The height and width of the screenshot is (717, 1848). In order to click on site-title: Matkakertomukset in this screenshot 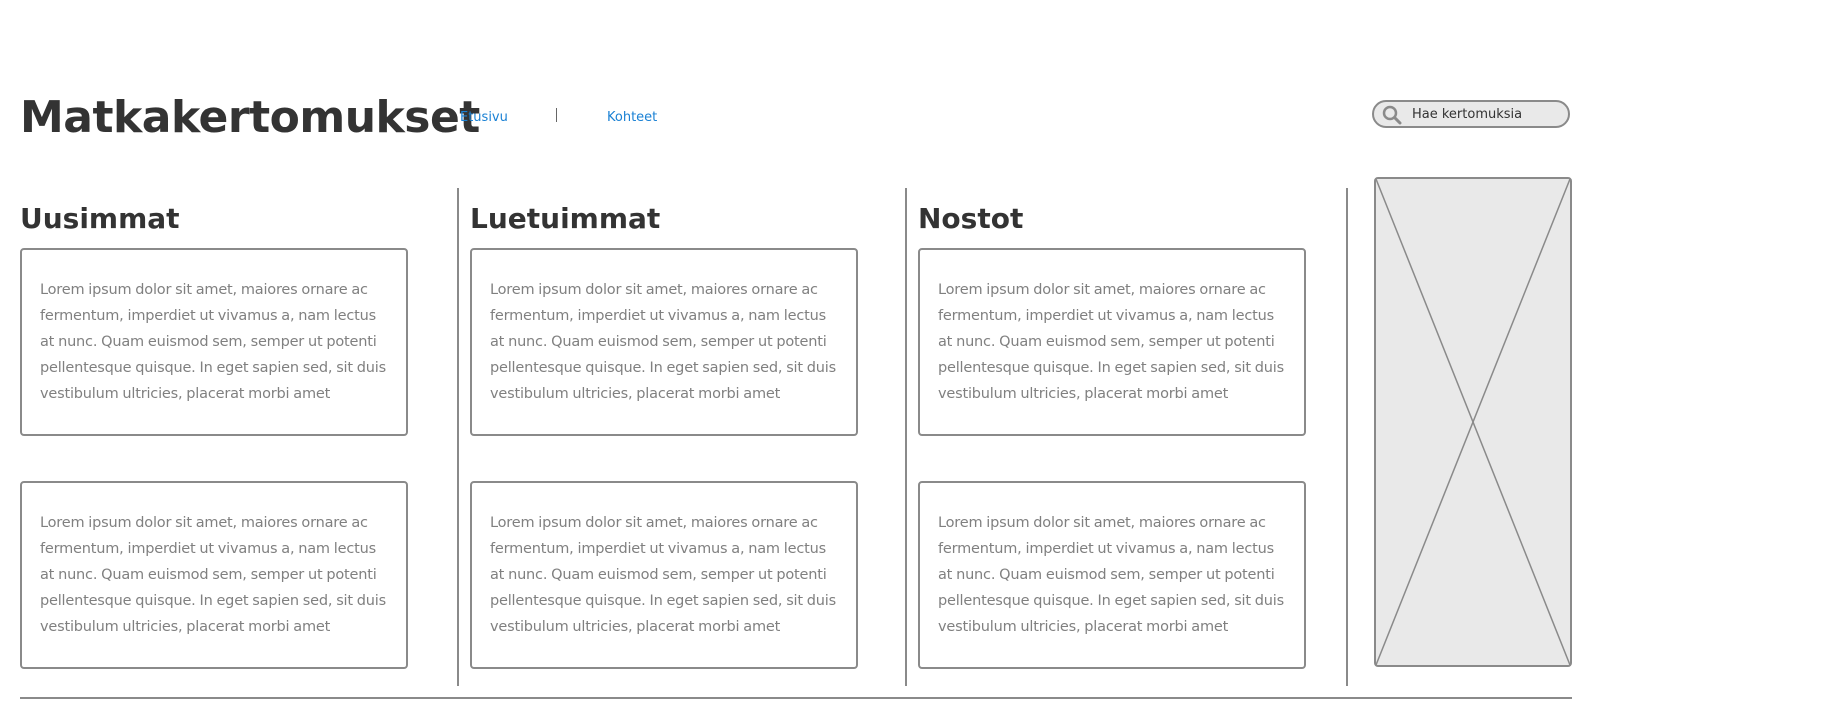, I will do `click(250, 117)`.